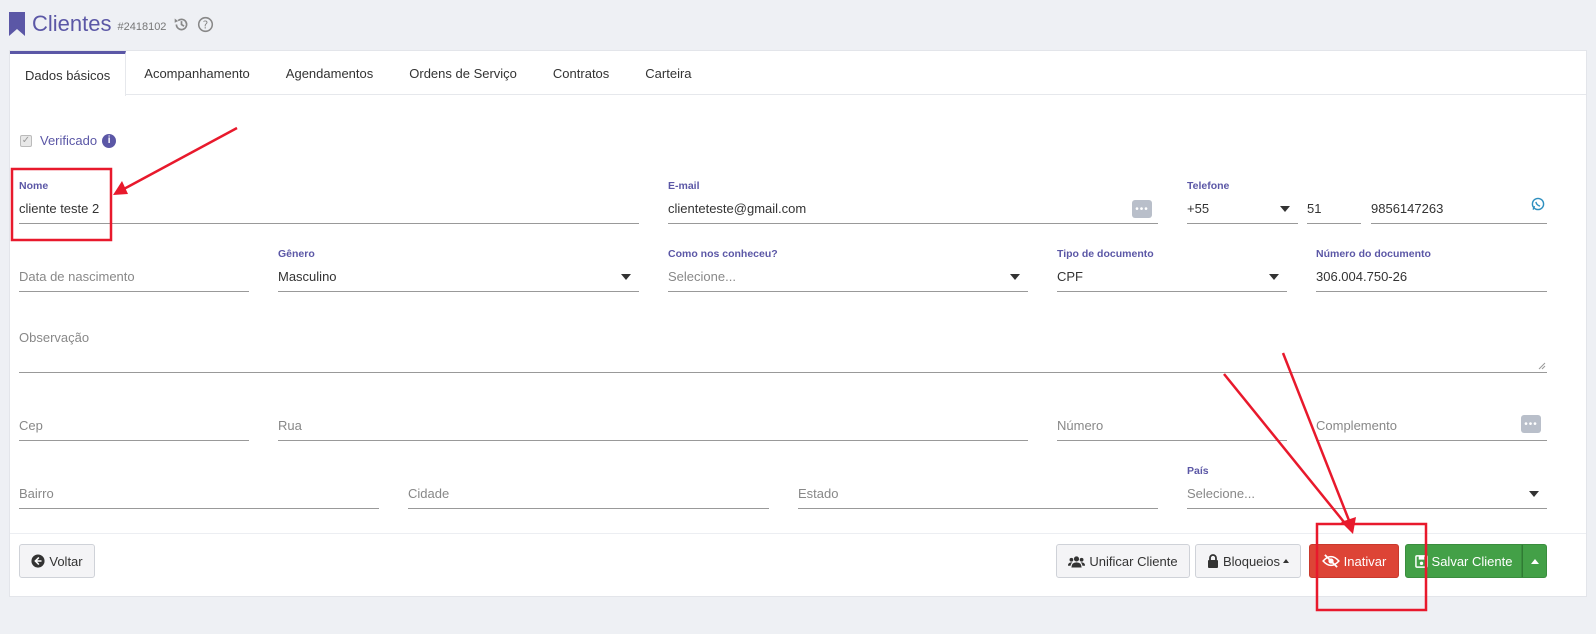 The image size is (1596, 634). What do you see at coordinates (1172, 426) in the screenshot?
I see `numero-field: Número` at bounding box center [1172, 426].